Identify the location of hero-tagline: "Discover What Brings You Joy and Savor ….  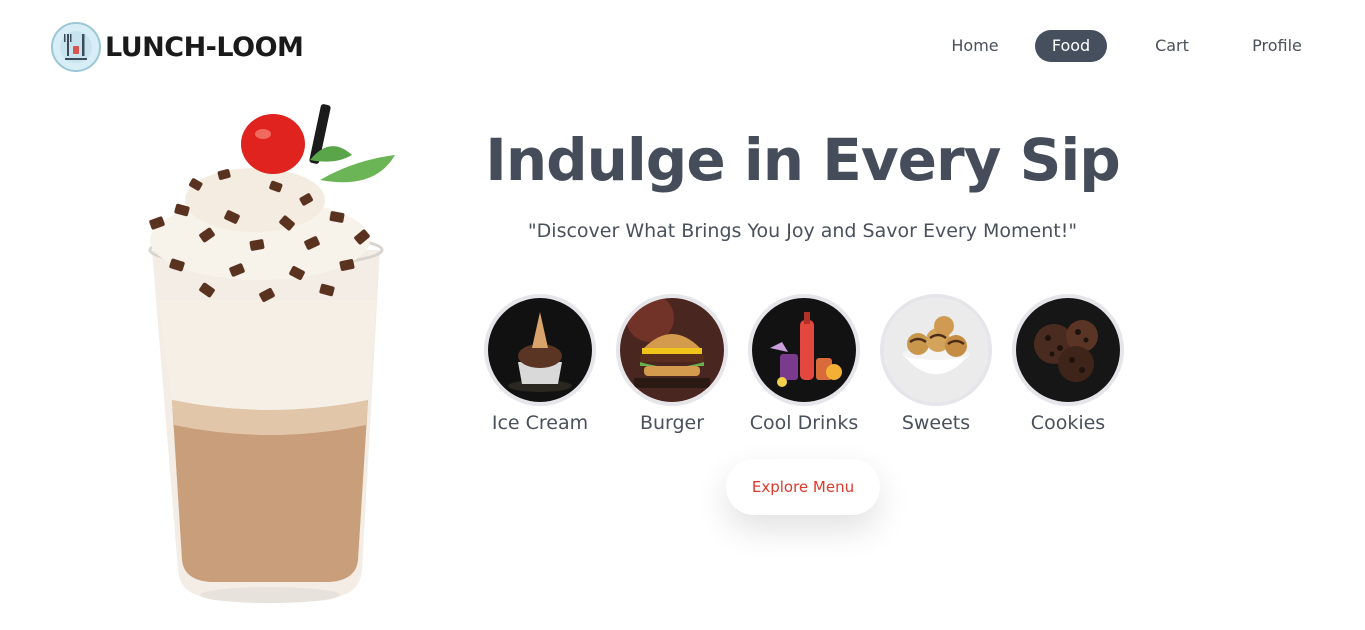
(802, 231).